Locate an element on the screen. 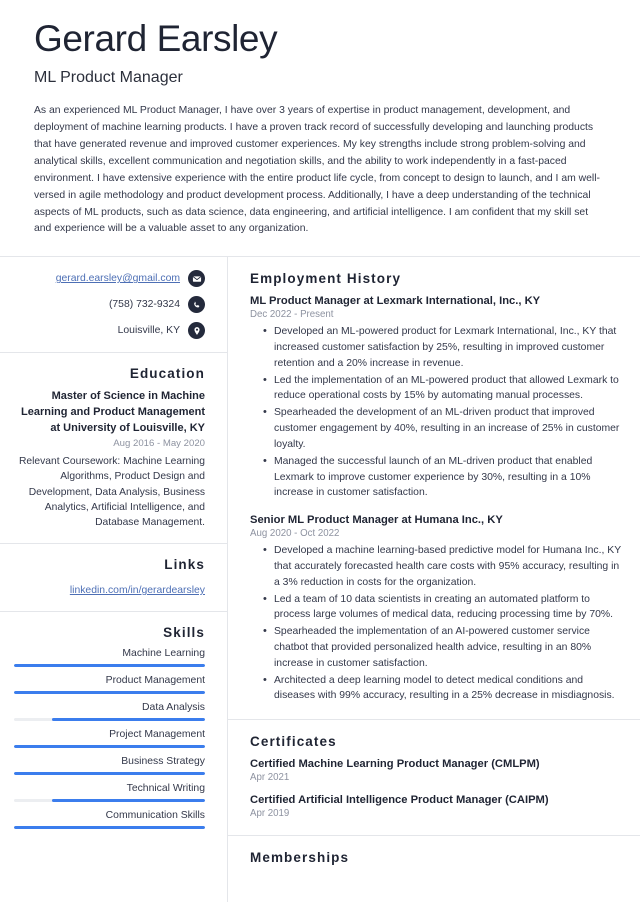 The height and width of the screenshot is (905, 640). skill-name: Technical Writing is located at coordinates (165, 788).